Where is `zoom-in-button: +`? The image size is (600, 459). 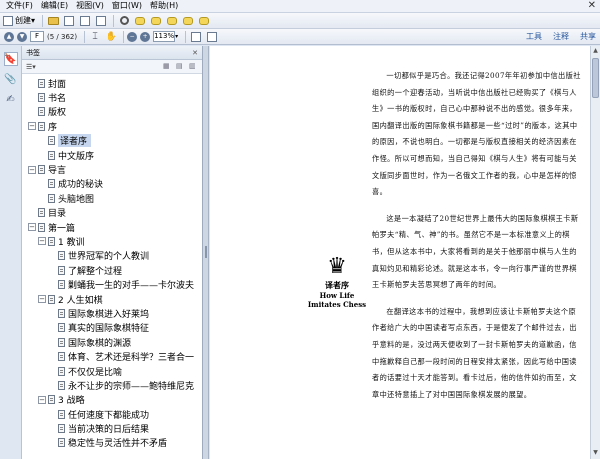
zoom-in-button: + is located at coordinates (145, 36).